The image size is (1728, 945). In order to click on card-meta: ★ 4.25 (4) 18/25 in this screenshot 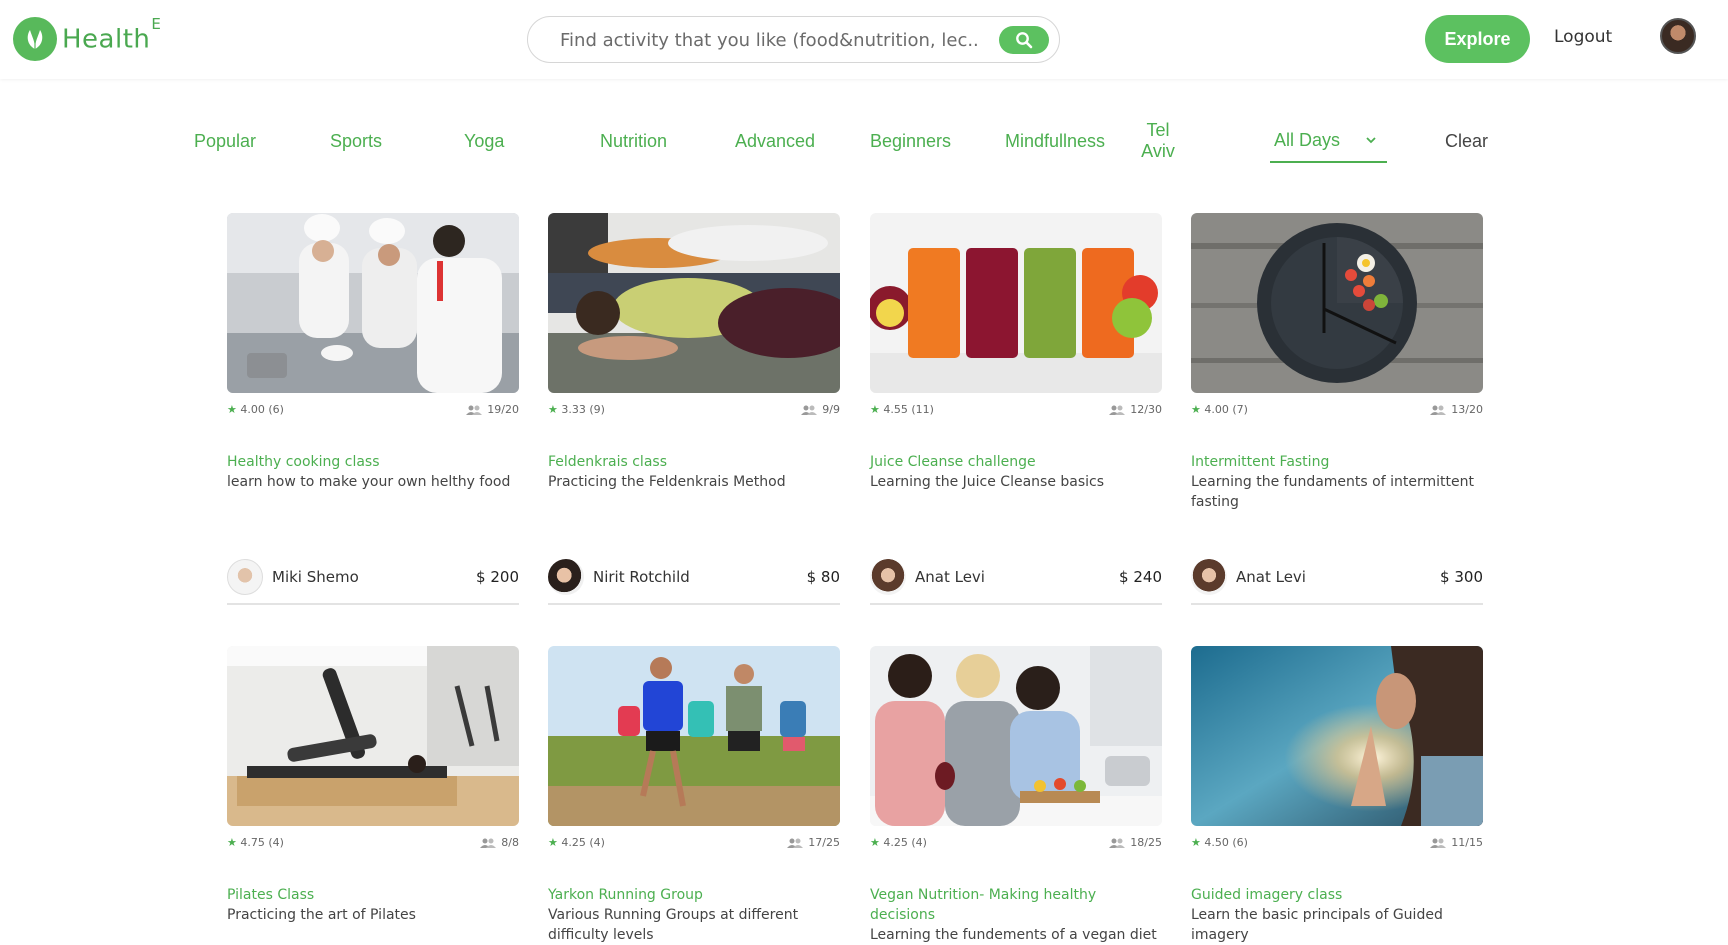, I will do `click(1016, 845)`.